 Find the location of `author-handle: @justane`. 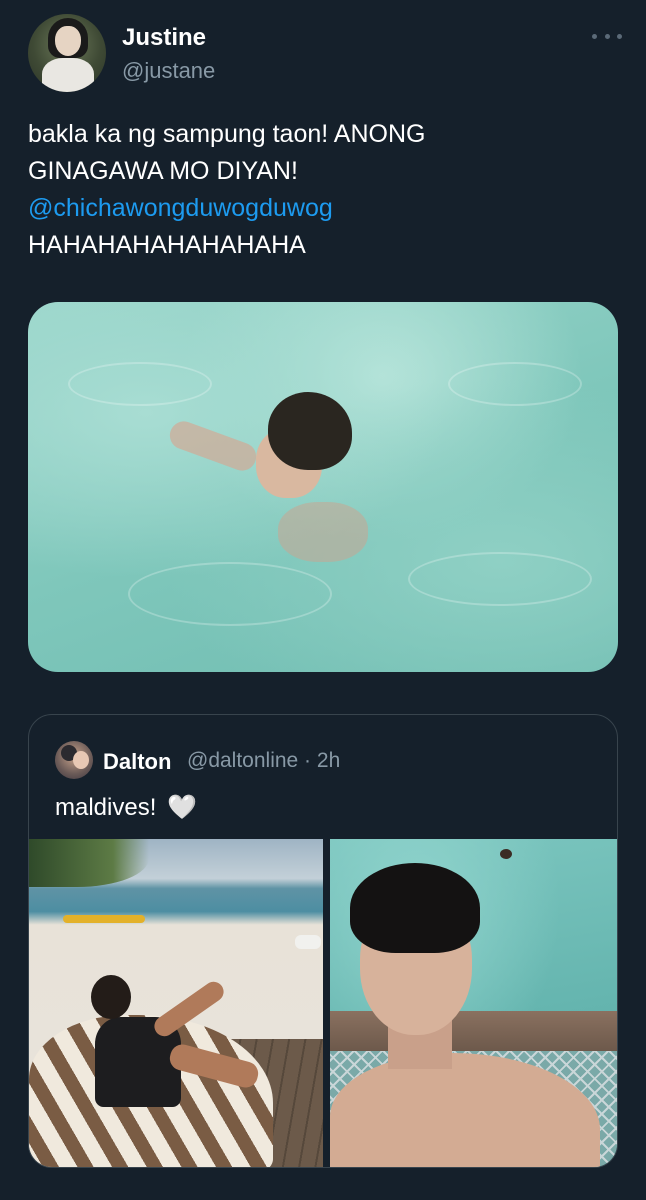

author-handle: @justane is located at coordinates (168, 71).